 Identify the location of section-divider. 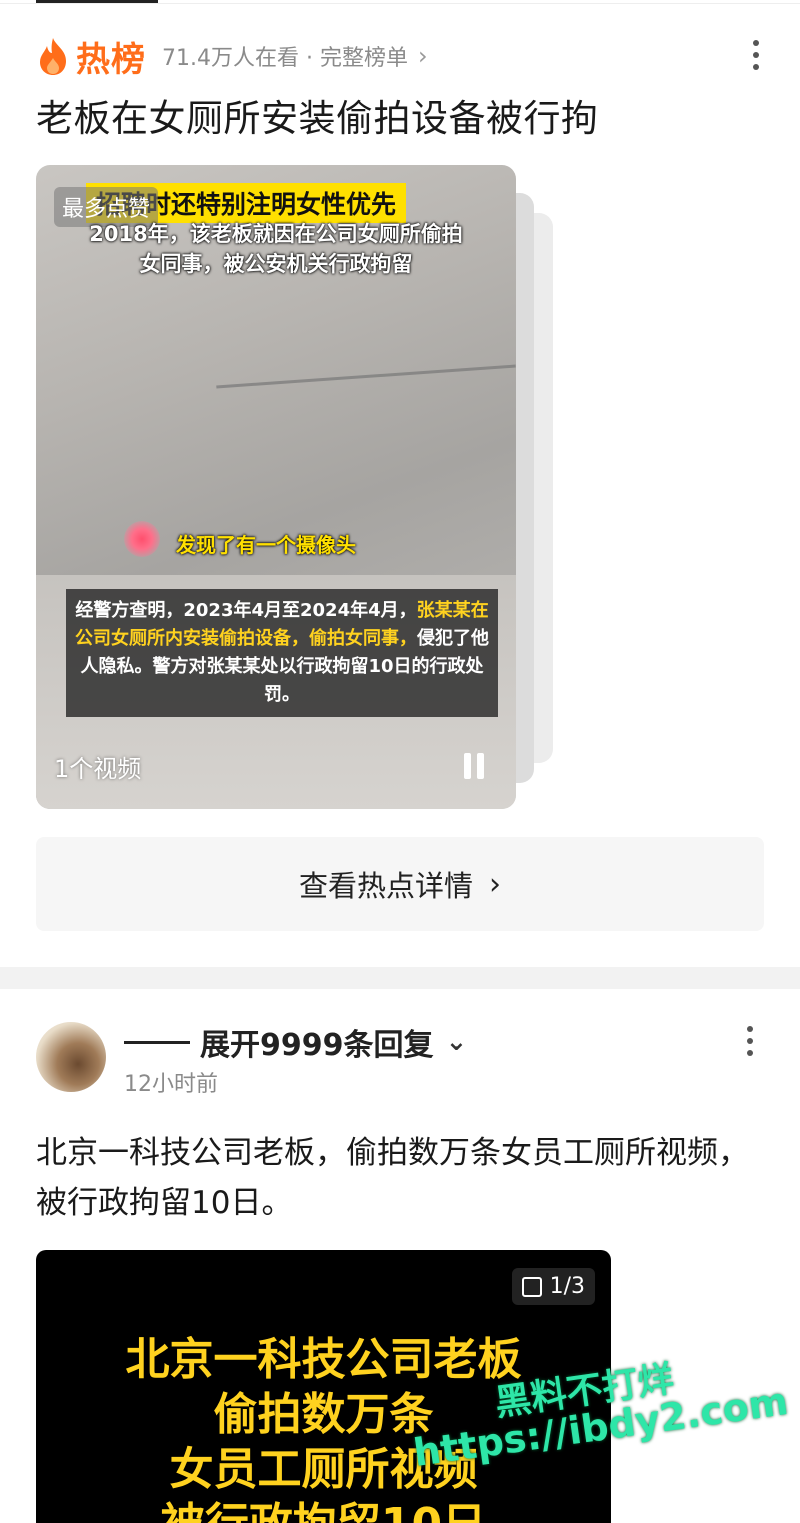
(400, 978).